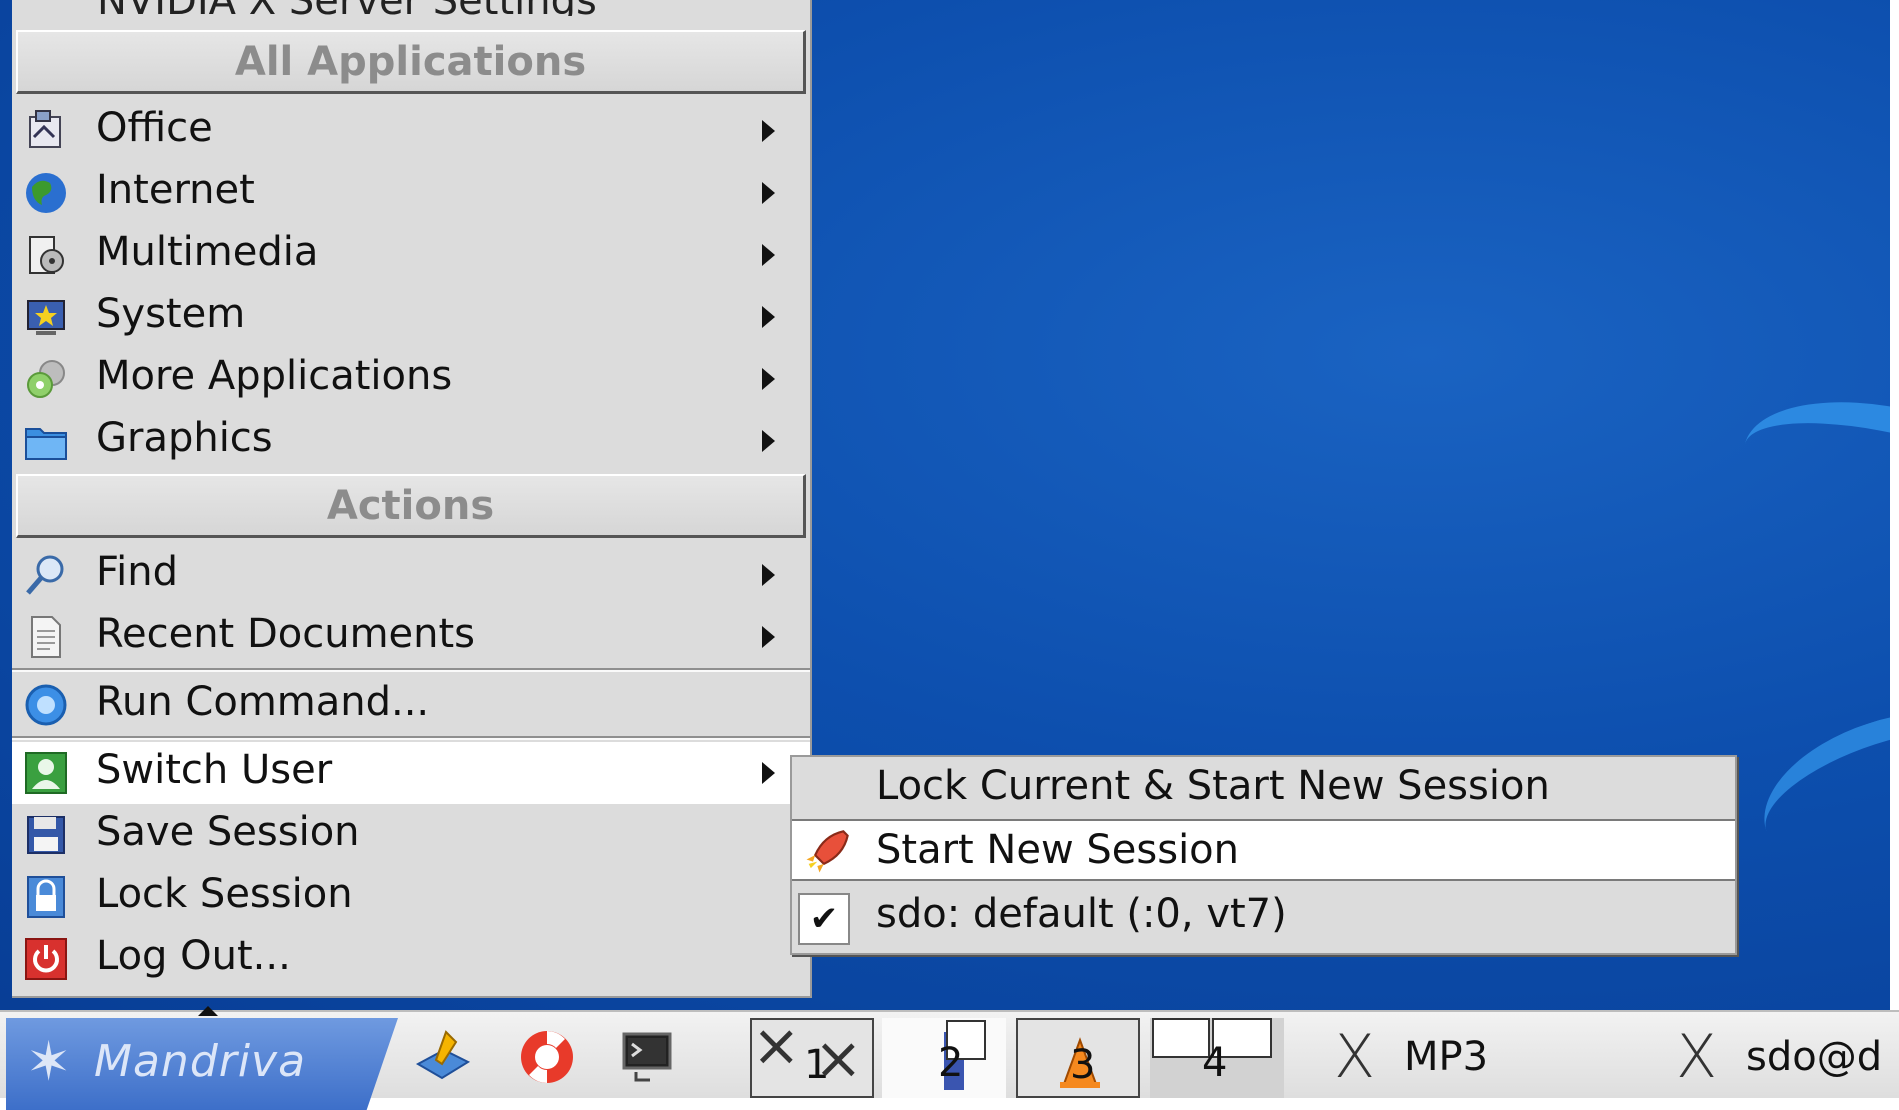 Image resolution: width=1899 pixels, height=1110 pixels. I want to click on folder-icon, so click(46, 444).